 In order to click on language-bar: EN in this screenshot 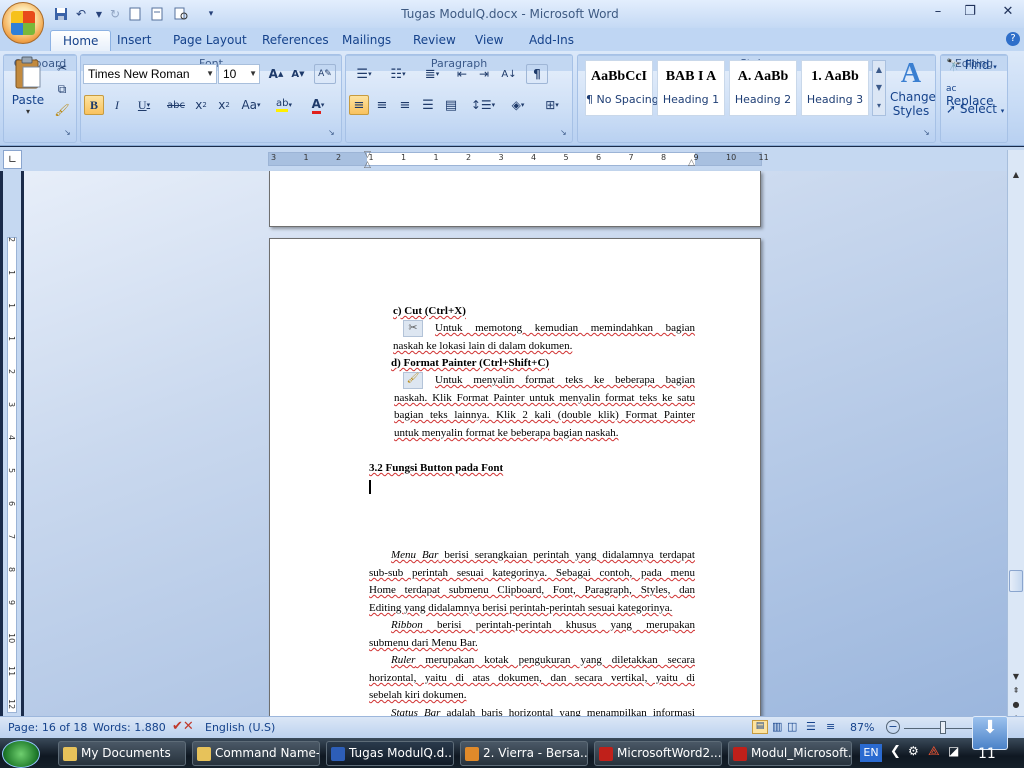, I will do `click(871, 753)`.